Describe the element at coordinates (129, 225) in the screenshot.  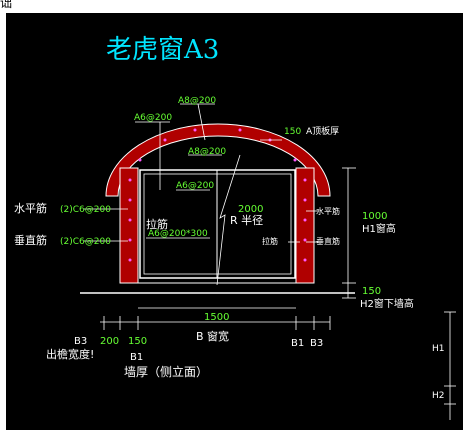
I see `left-wall` at that location.